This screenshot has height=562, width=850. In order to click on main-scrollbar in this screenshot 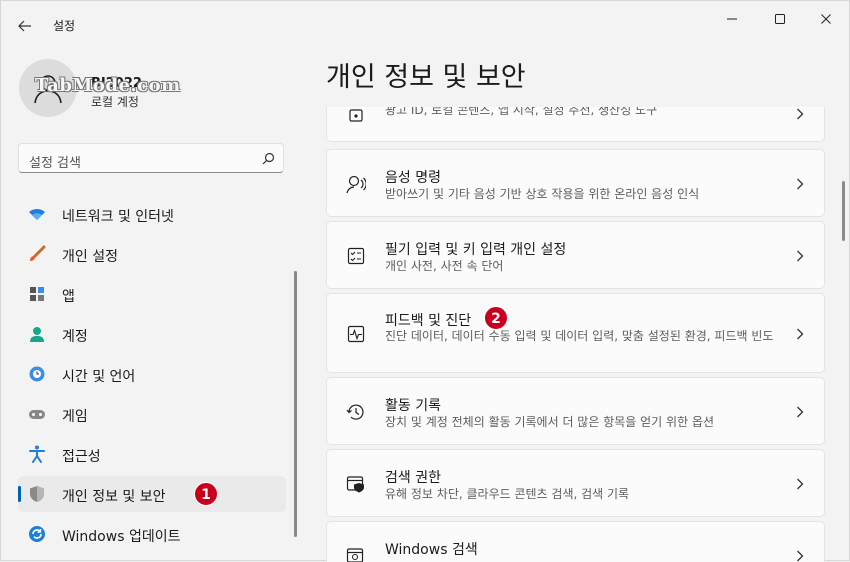, I will do `click(843, 211)`.